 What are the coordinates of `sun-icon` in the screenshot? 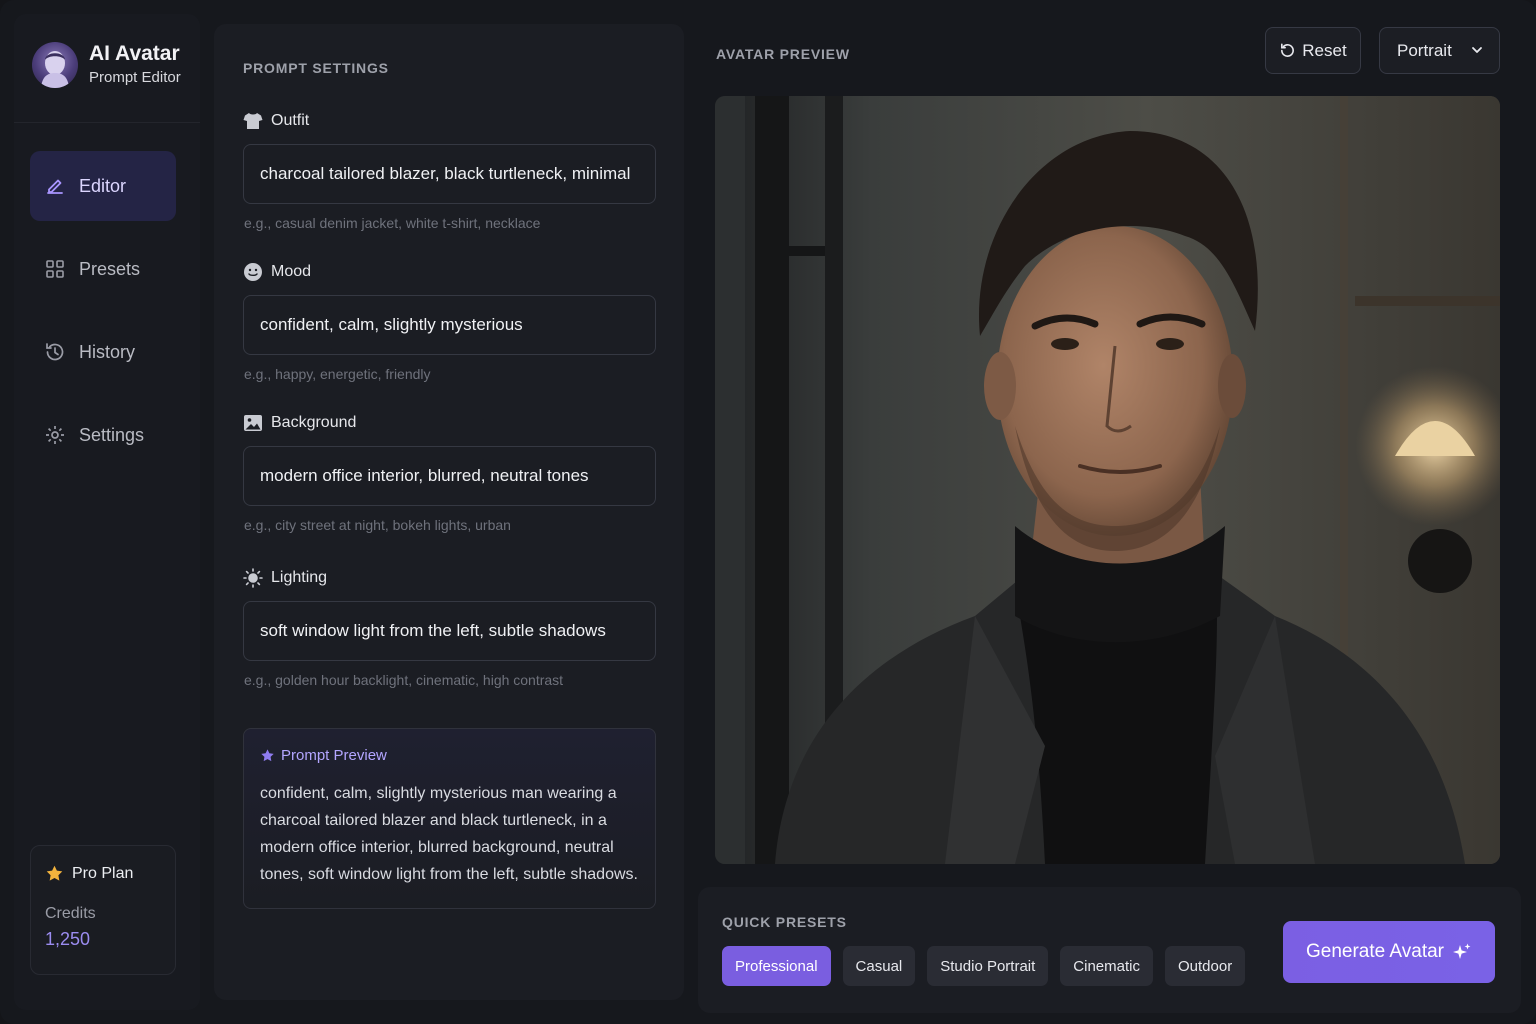 It's located at (253, 578).